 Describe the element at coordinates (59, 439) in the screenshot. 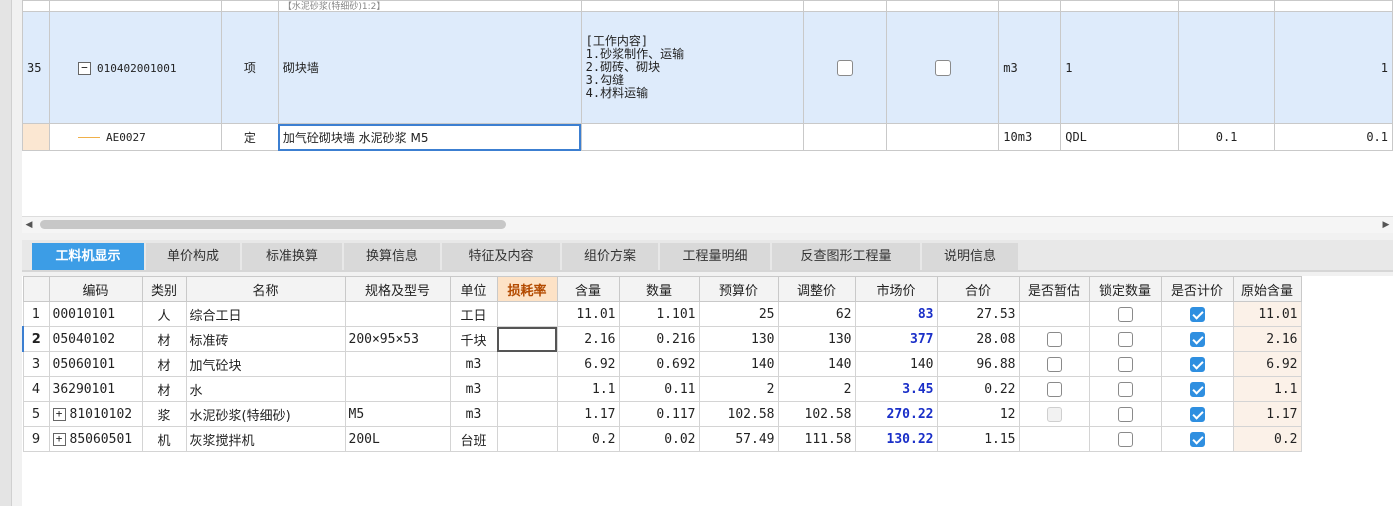

I see `expand-icon: +` at that location.